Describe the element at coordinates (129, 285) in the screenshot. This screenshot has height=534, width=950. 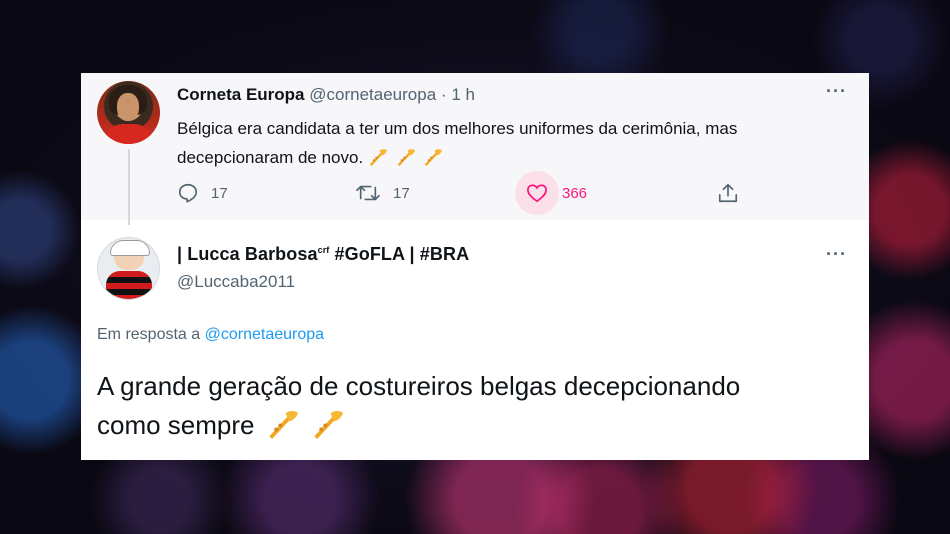
I see `avatar-jersey` at that location.